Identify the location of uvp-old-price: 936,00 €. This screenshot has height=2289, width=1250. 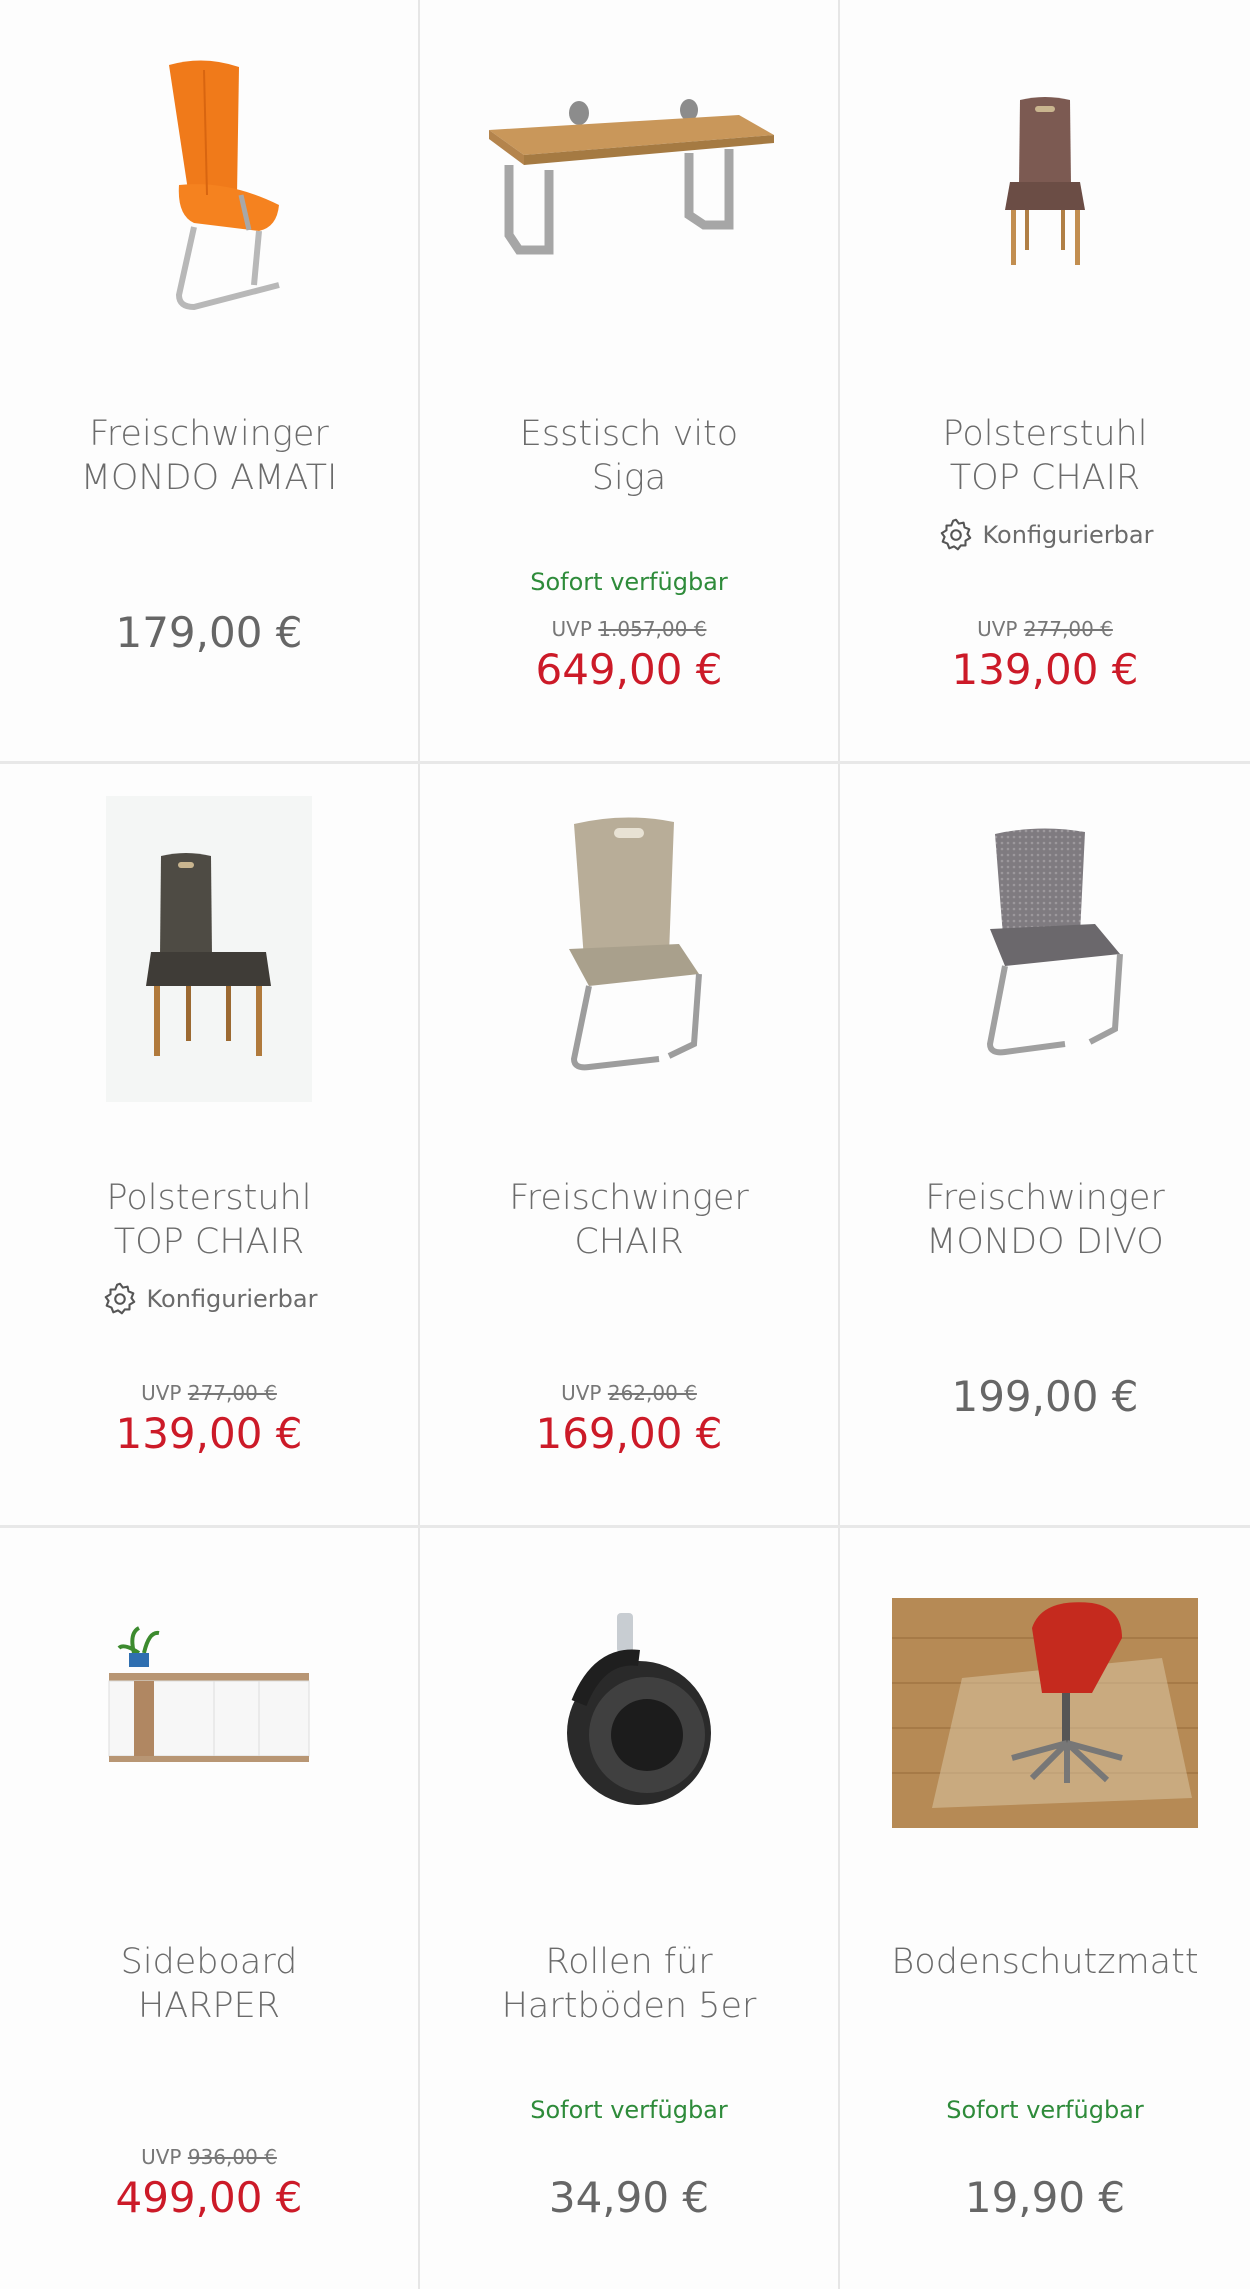
(232, 2157).